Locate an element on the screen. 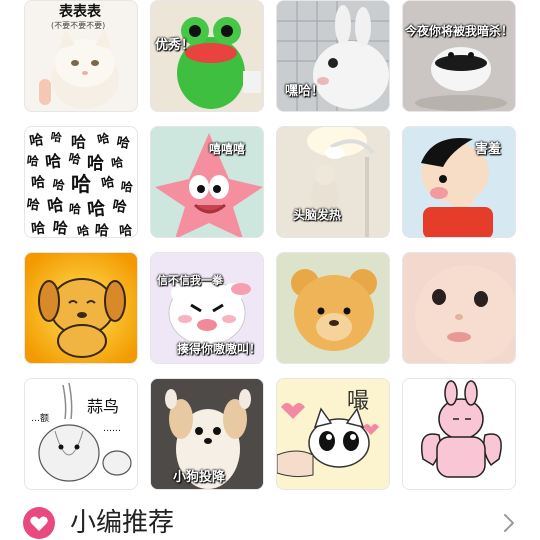 This screenshot has height=540, width=540. yellow-dog-illustration is located at coordinates (81, 308).